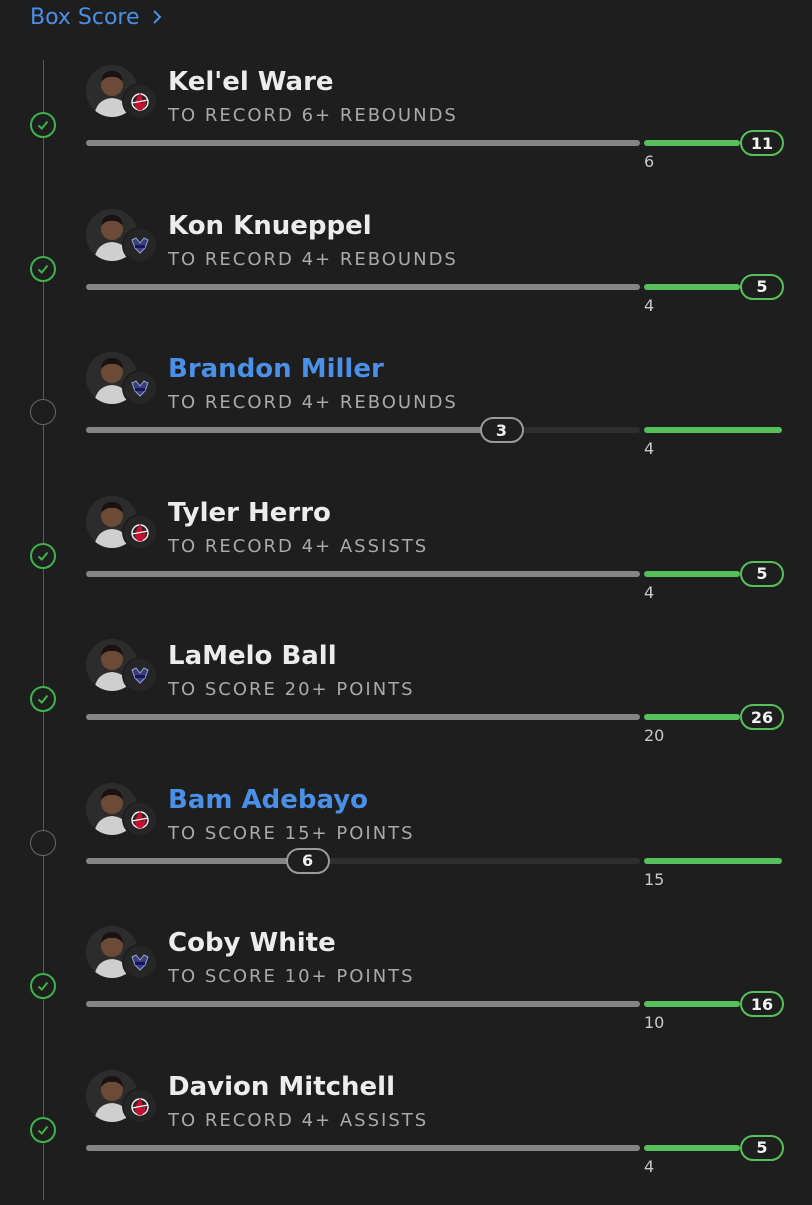 The width and height of the screenshot is (812, 1205). I want to click on parlay-leg: LaMelo Ball TO SCORE 20+ POINTS 26 20, so click(406, 702).